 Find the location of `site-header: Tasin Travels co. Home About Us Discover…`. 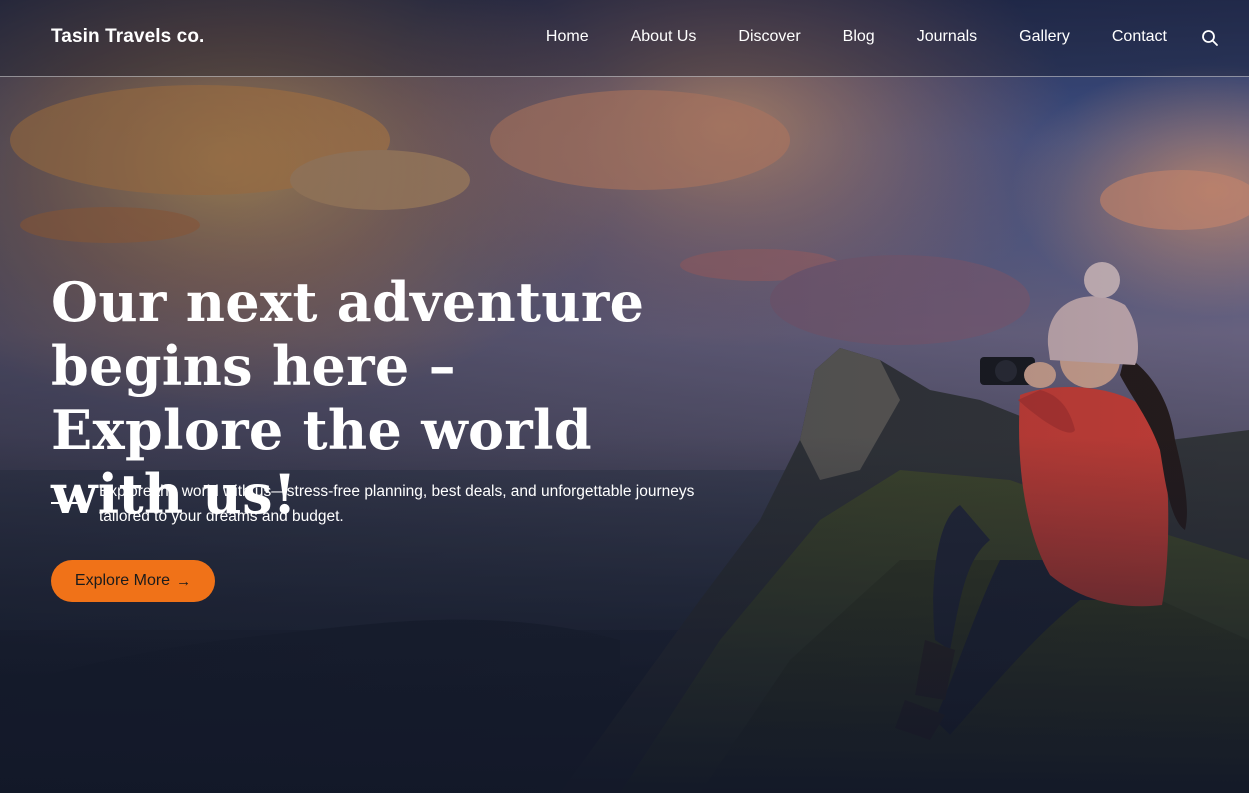

site-header: Tasin Travels co. Home About Us Discover… is located at coordinates (624, 38).